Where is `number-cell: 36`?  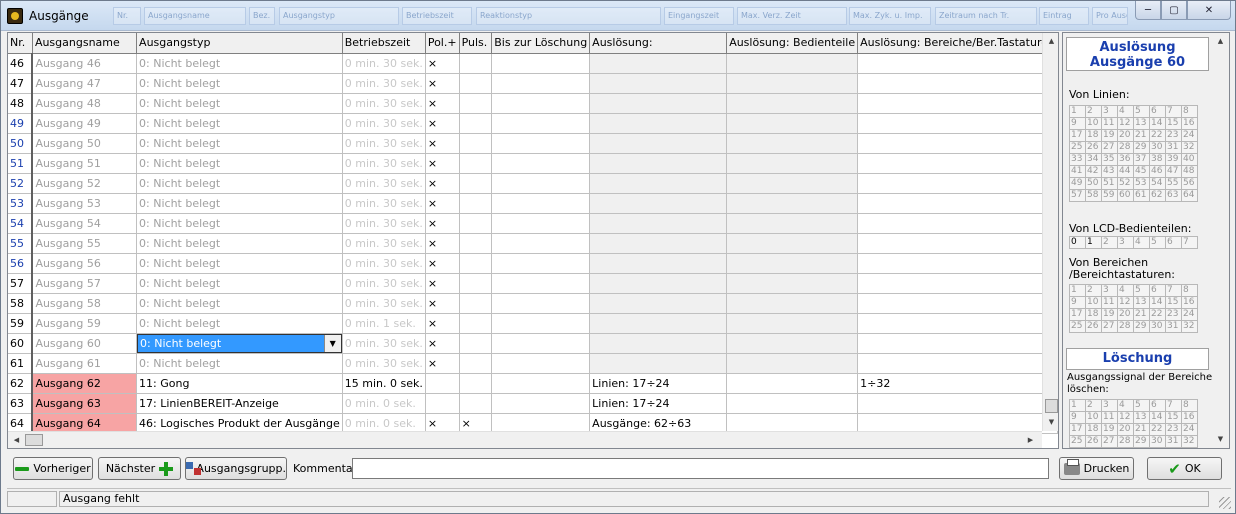
number-cell: 36 is located at coordinates (1126, 160).